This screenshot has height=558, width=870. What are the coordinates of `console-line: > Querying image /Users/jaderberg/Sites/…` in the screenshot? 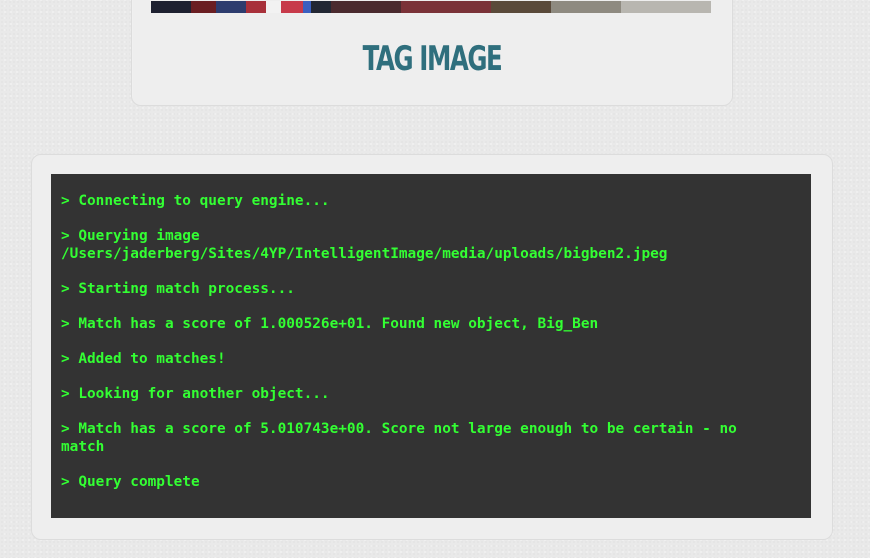 It's located at (364, 245).